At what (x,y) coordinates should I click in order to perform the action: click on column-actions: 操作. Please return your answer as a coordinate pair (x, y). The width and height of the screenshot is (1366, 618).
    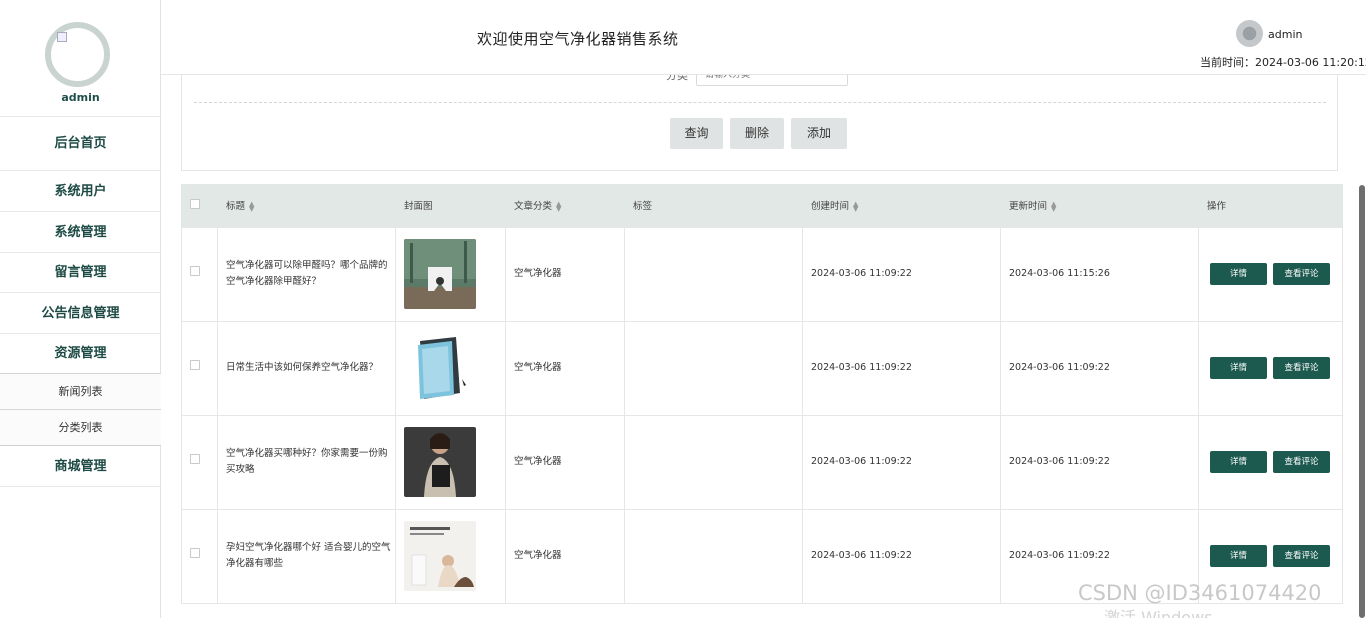
    Looking at the image, I should click on (1270, 205).